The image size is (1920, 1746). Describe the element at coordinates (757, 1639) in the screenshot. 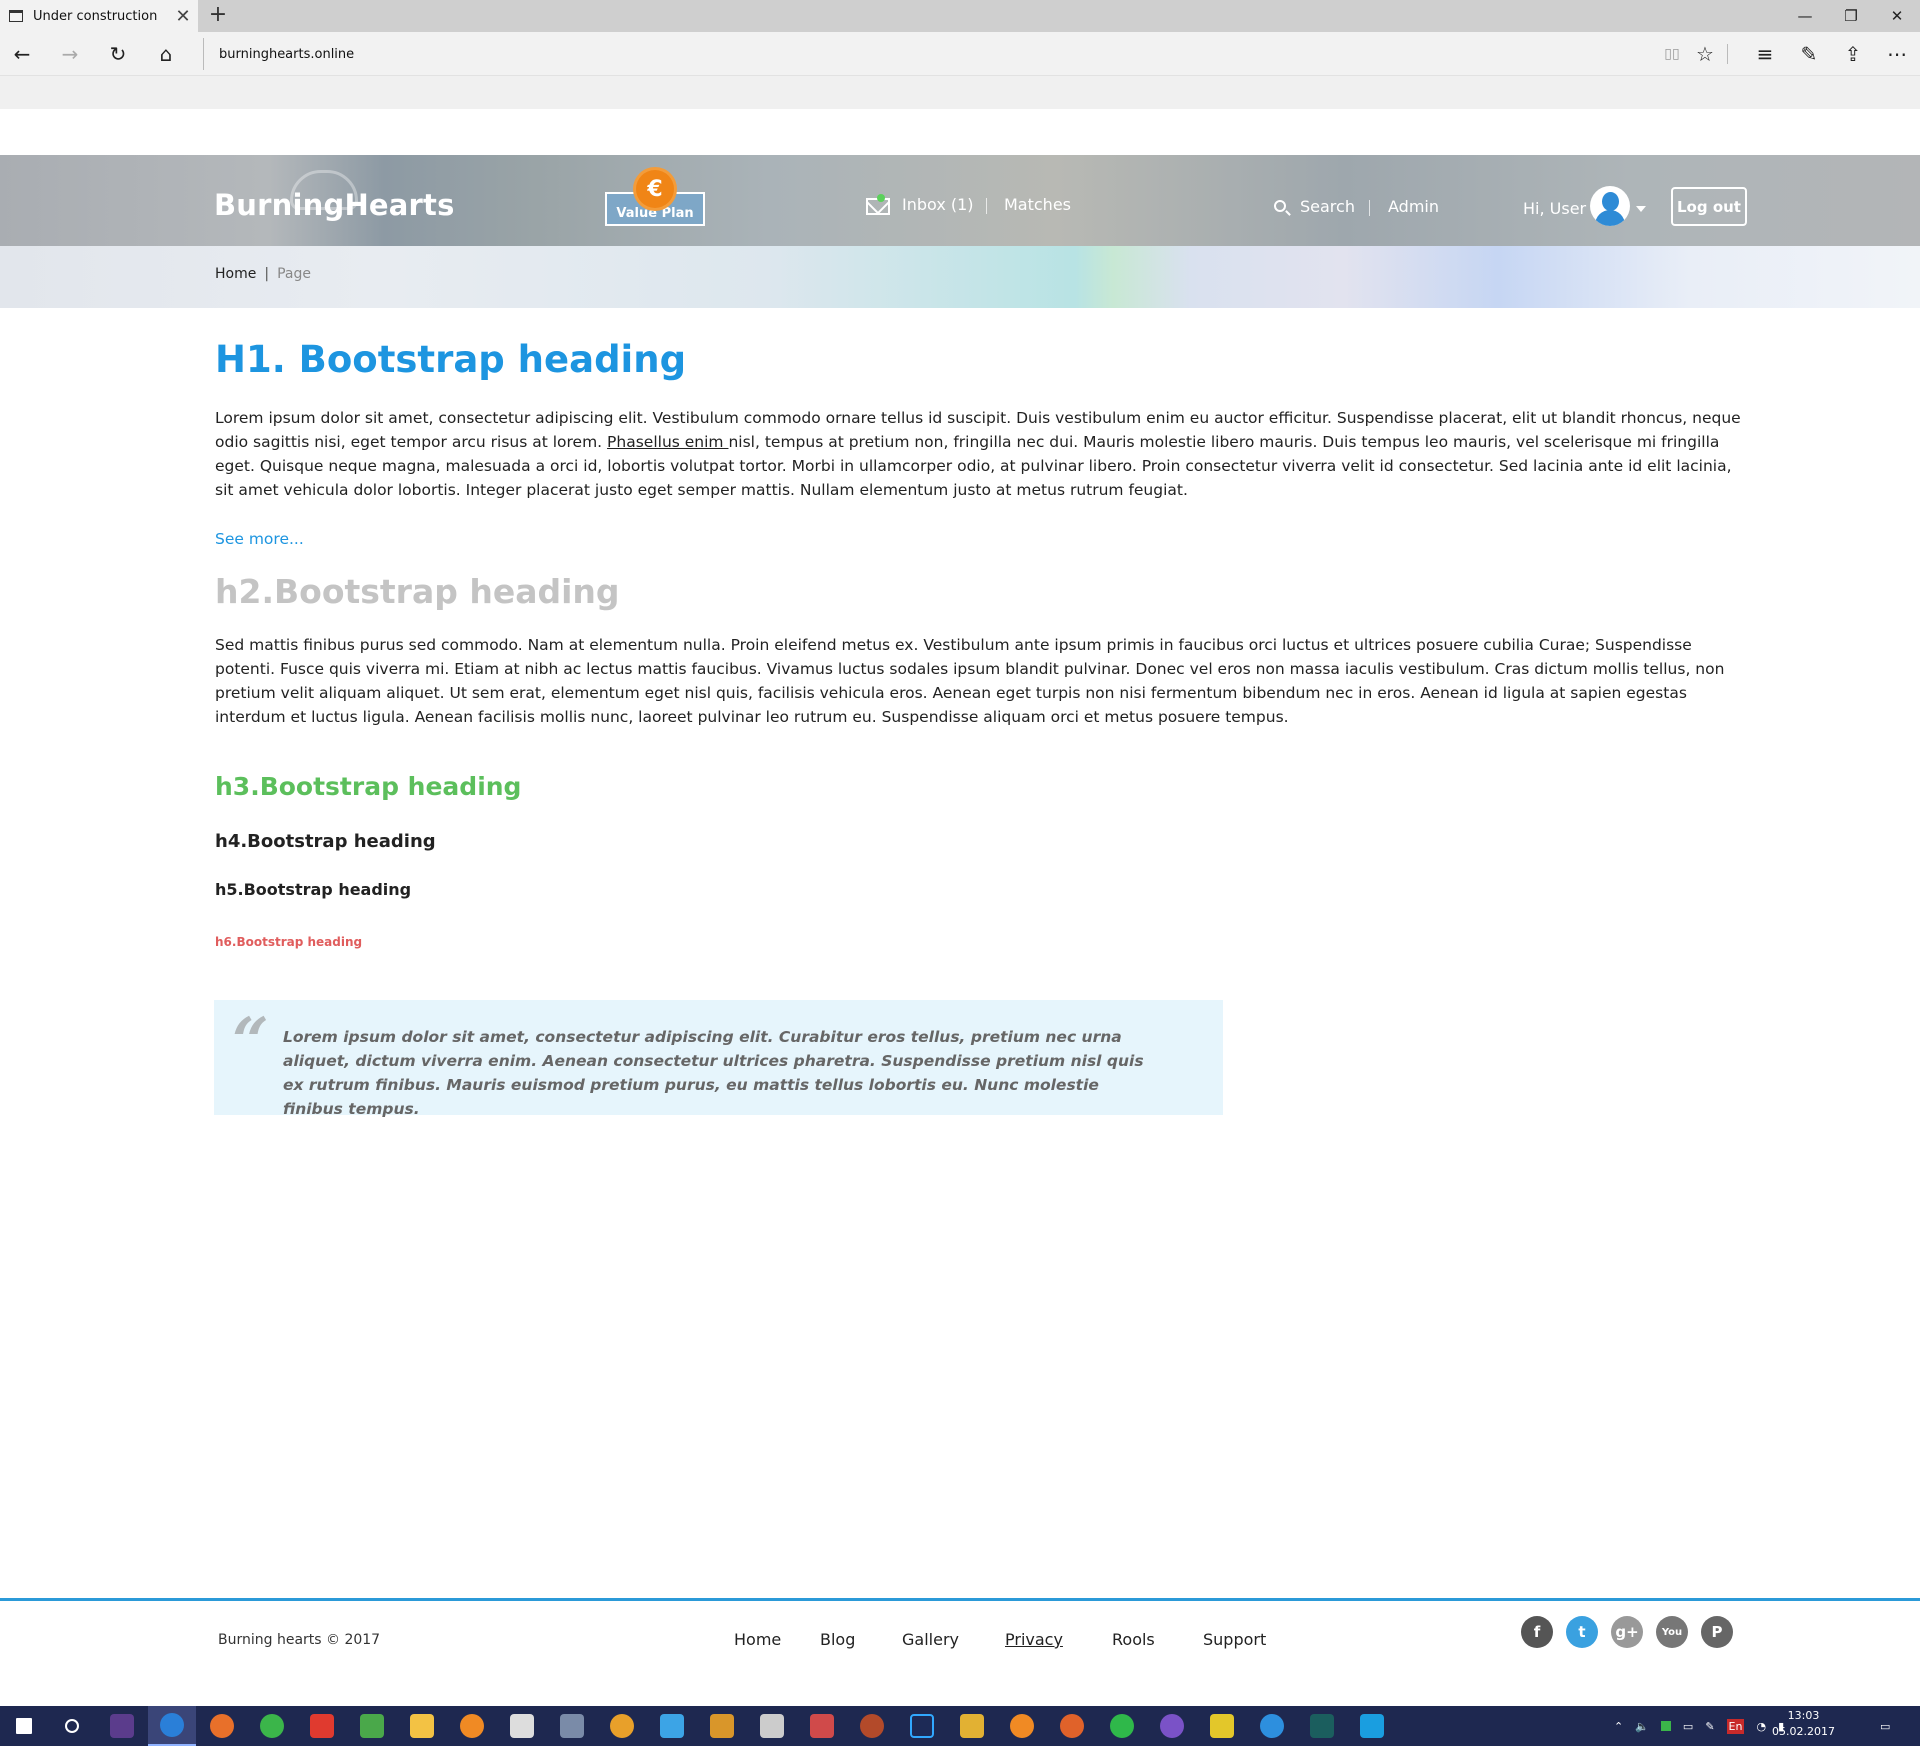

I see `footer-link-home: Home` at that location.